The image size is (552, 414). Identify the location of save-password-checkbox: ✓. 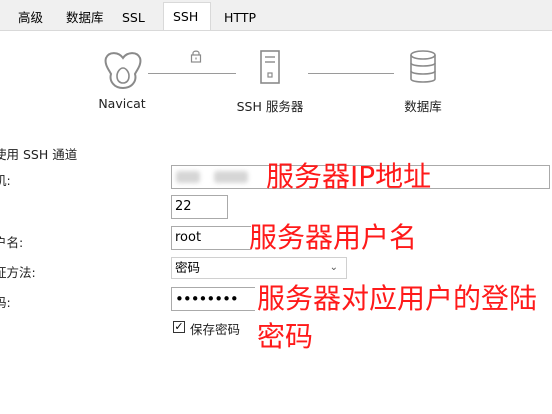
(179, 327).